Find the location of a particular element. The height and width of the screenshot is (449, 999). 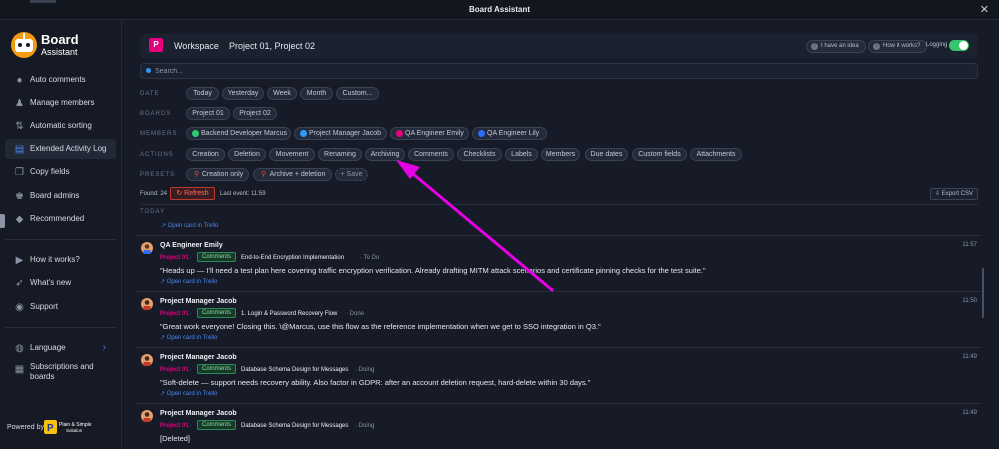

search-status-dot-icon is located at coordinates (148, 70).